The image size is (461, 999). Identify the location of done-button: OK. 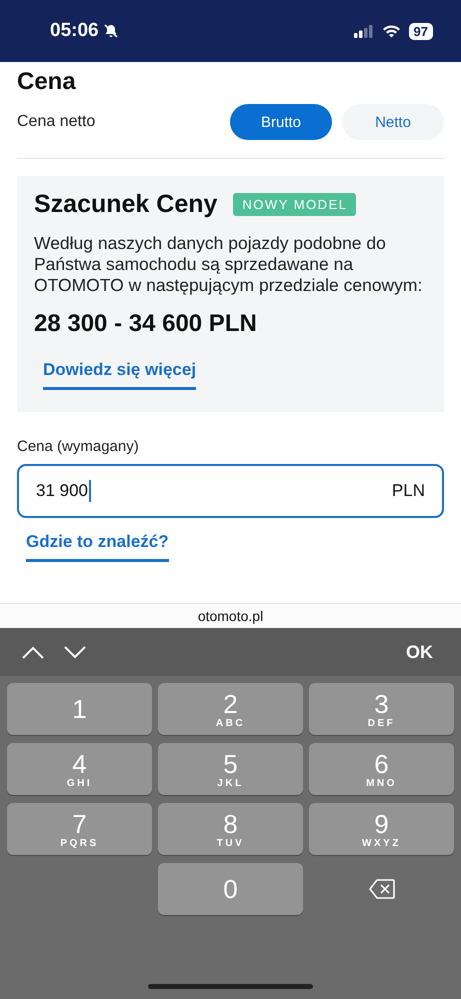
(419, 652).